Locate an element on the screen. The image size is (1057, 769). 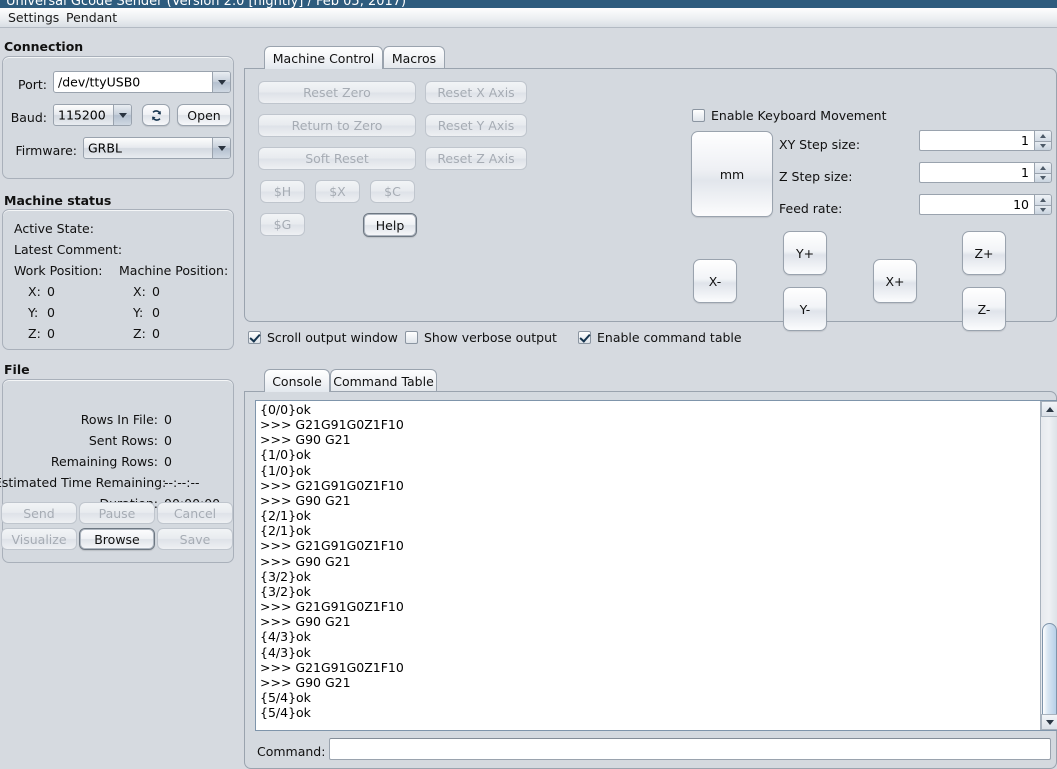
tab-machine-control: Machine Control is located at coordinates (323, 57).